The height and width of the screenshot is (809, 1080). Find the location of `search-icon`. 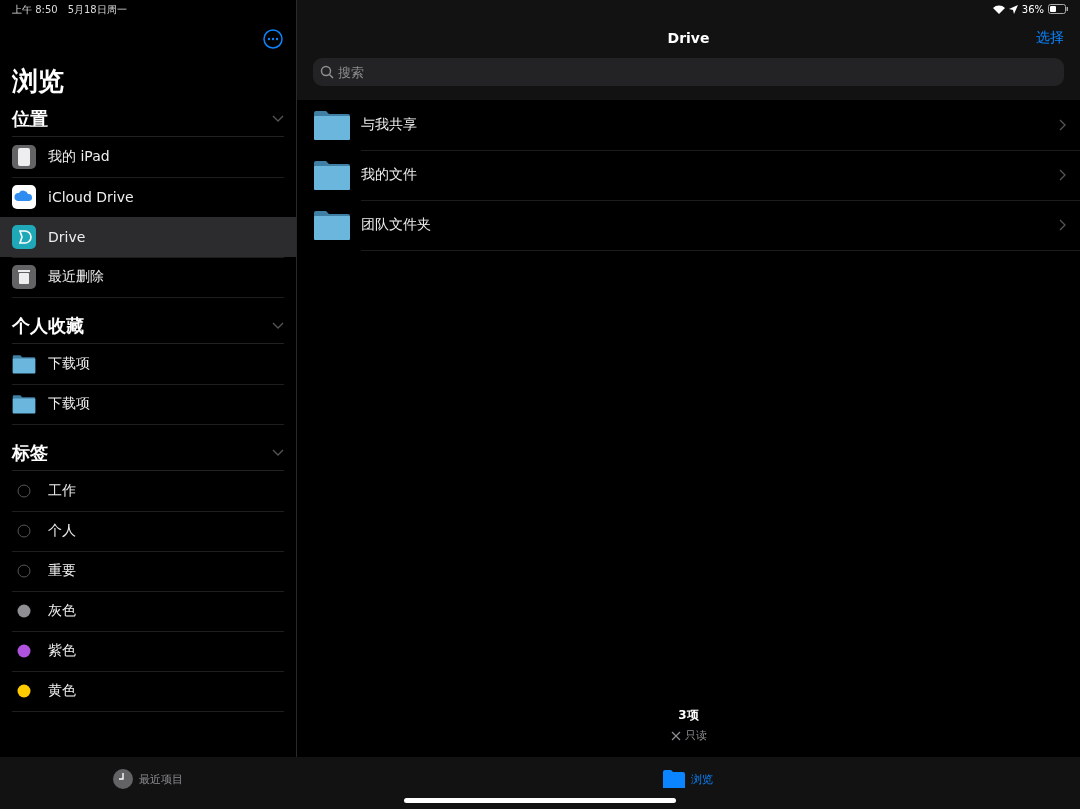

search-icon is located at coordinates (327, 72).